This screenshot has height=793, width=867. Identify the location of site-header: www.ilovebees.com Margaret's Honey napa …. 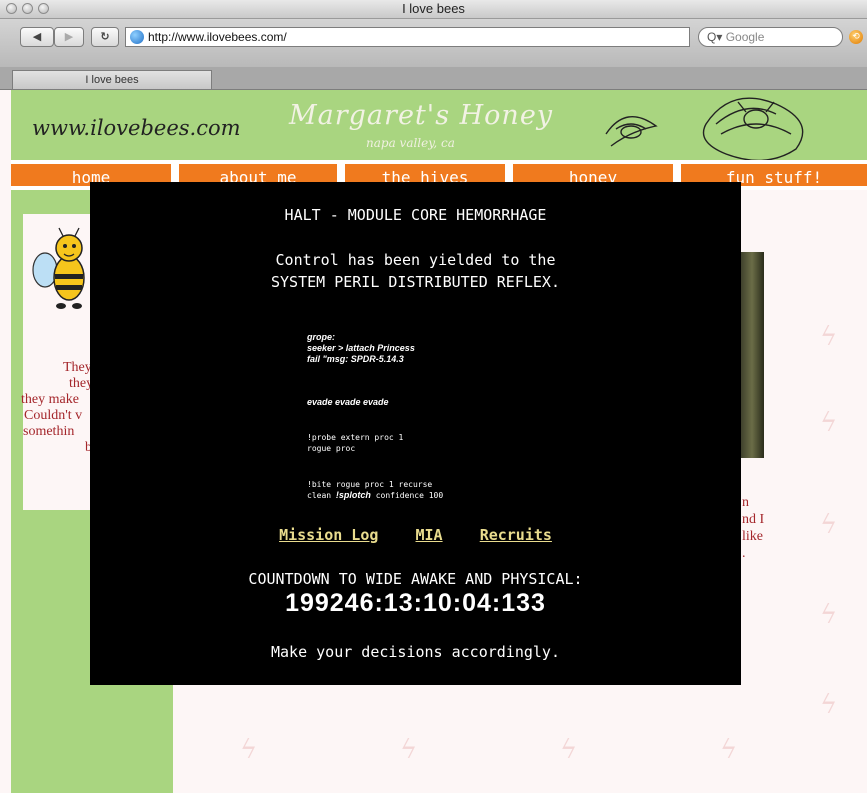
(439, 125).